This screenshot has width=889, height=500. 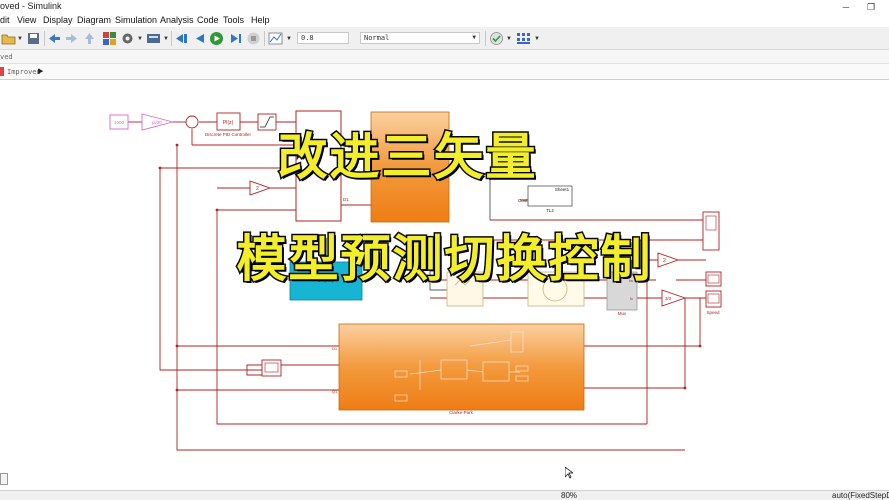 I want to click on step-back-icon, so click(x=181, y=38).